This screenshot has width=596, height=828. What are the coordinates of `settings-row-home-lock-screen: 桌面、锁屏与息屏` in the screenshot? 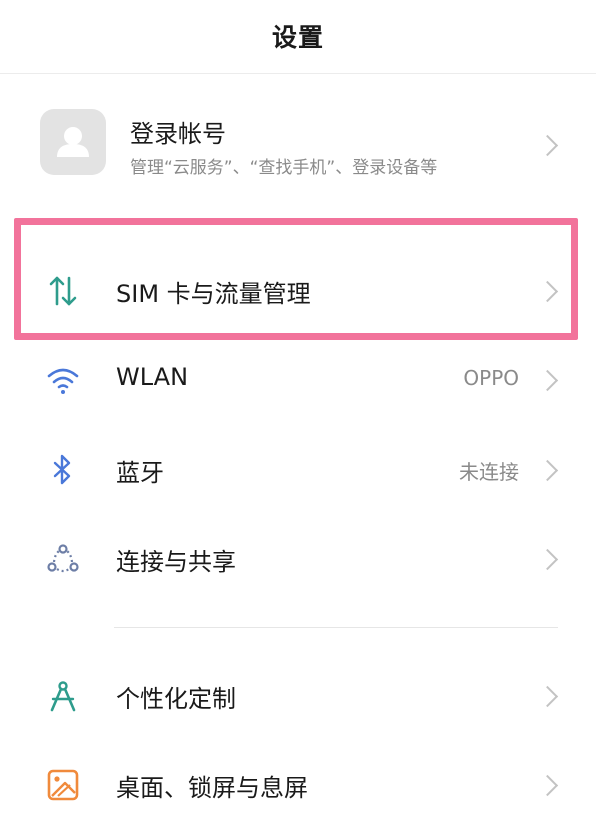 It's located at (298, 784).